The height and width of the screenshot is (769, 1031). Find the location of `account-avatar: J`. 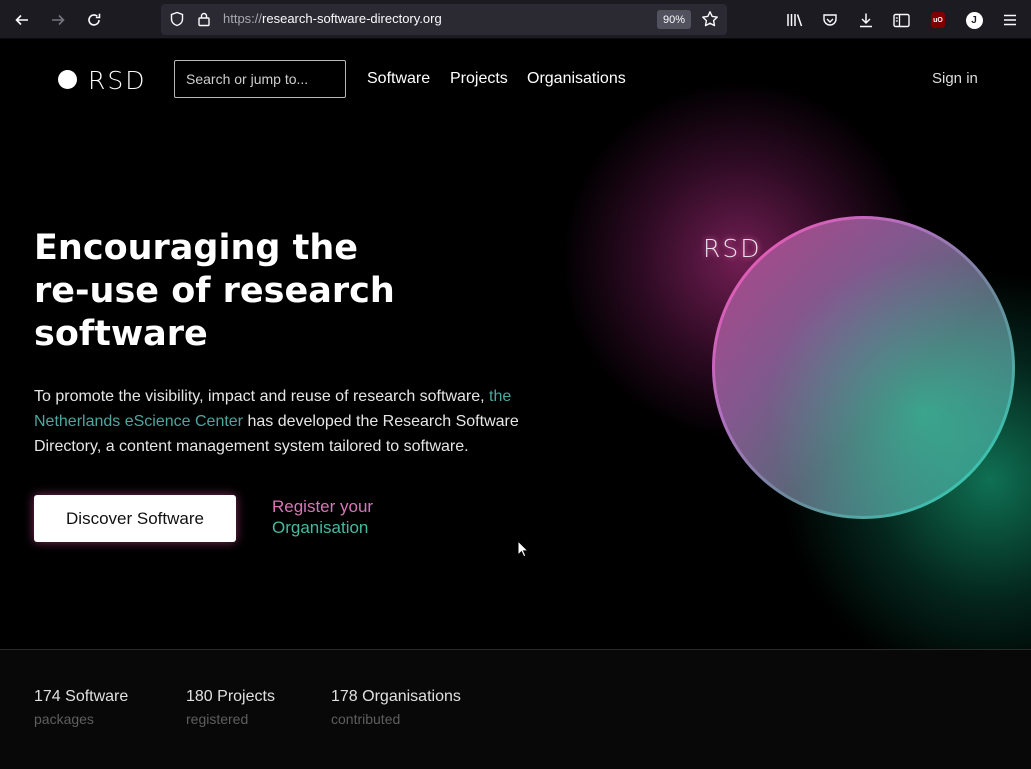

account-avatar: J is located at coordinates (974, 20).